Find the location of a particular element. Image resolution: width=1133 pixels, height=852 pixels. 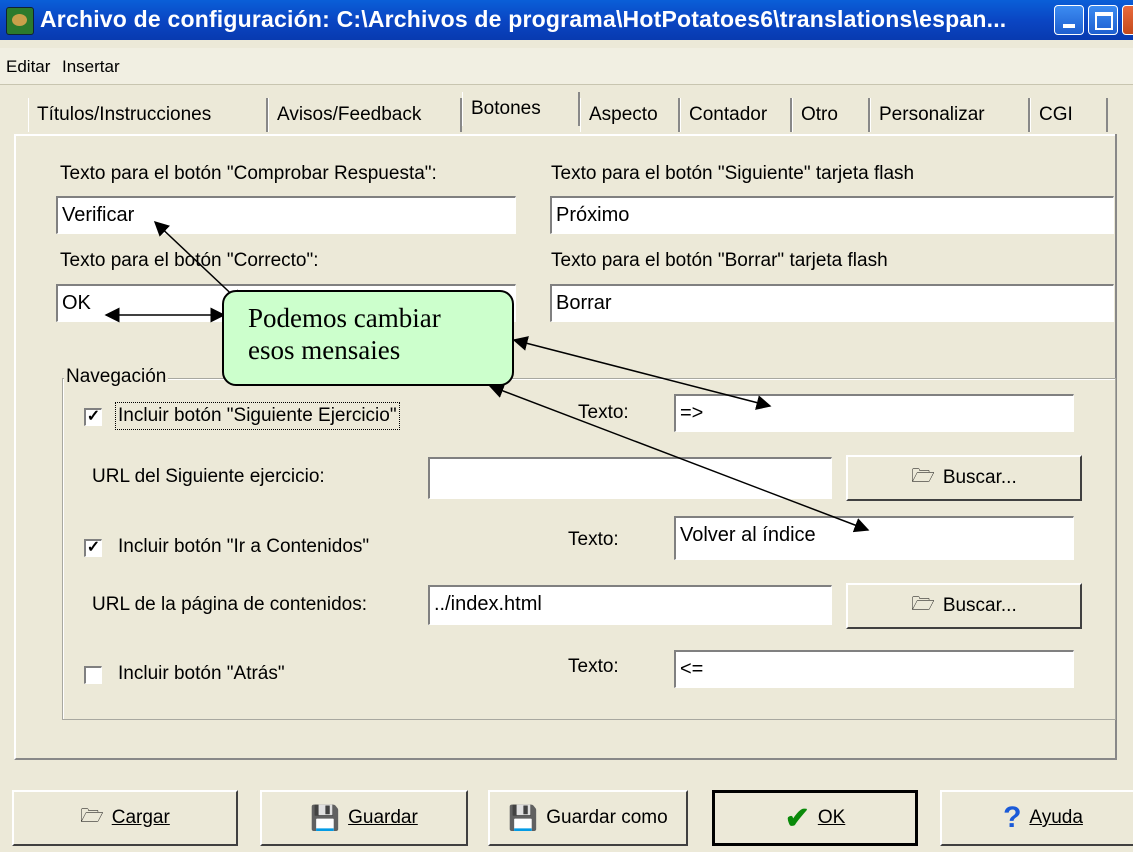

tab-aspecto: Aspecto is located at coordinates (630, 115).